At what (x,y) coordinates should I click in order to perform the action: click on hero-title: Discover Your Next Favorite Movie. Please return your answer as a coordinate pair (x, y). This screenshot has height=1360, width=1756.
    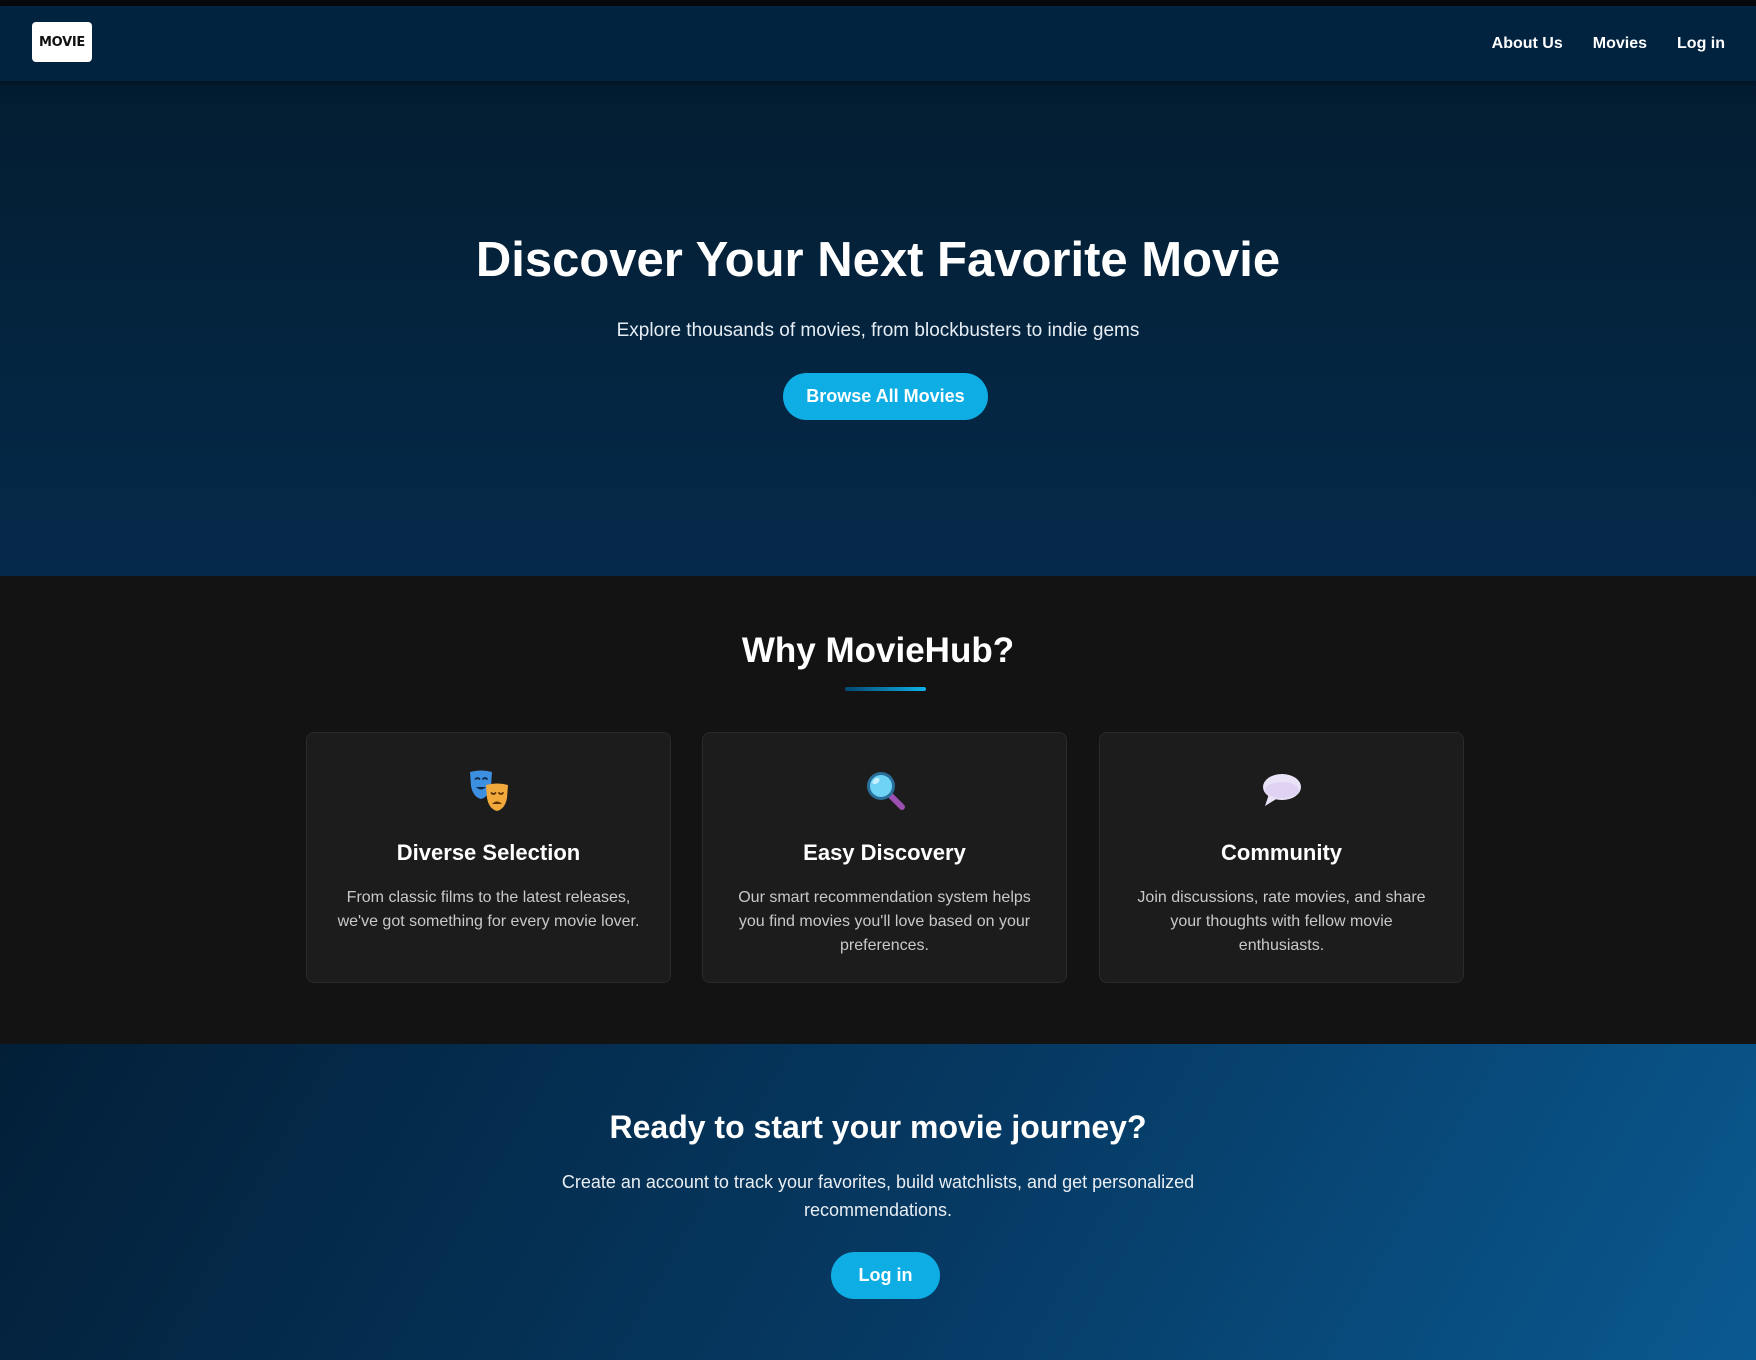
    Looking at the image, I should click on (878, 260).